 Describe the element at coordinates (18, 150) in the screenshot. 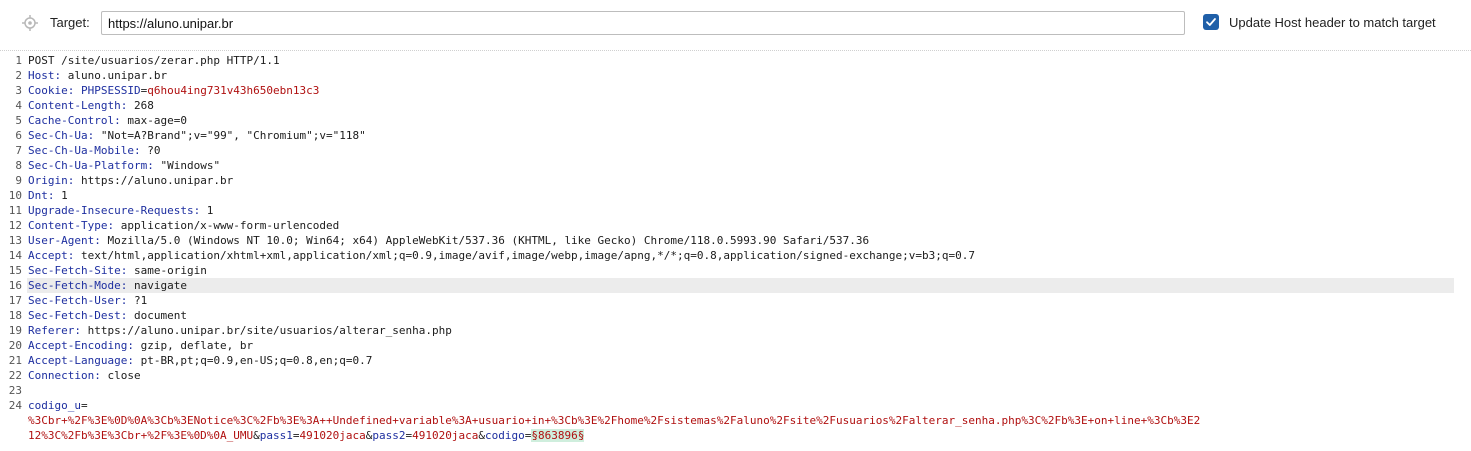

I see `line-number: 7` at that location.